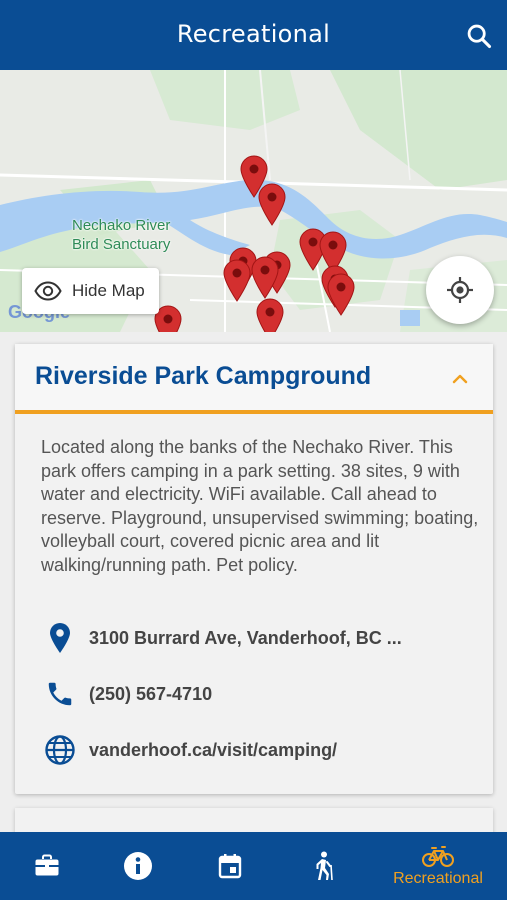  I want to click on tab-events, so click(230, 866).